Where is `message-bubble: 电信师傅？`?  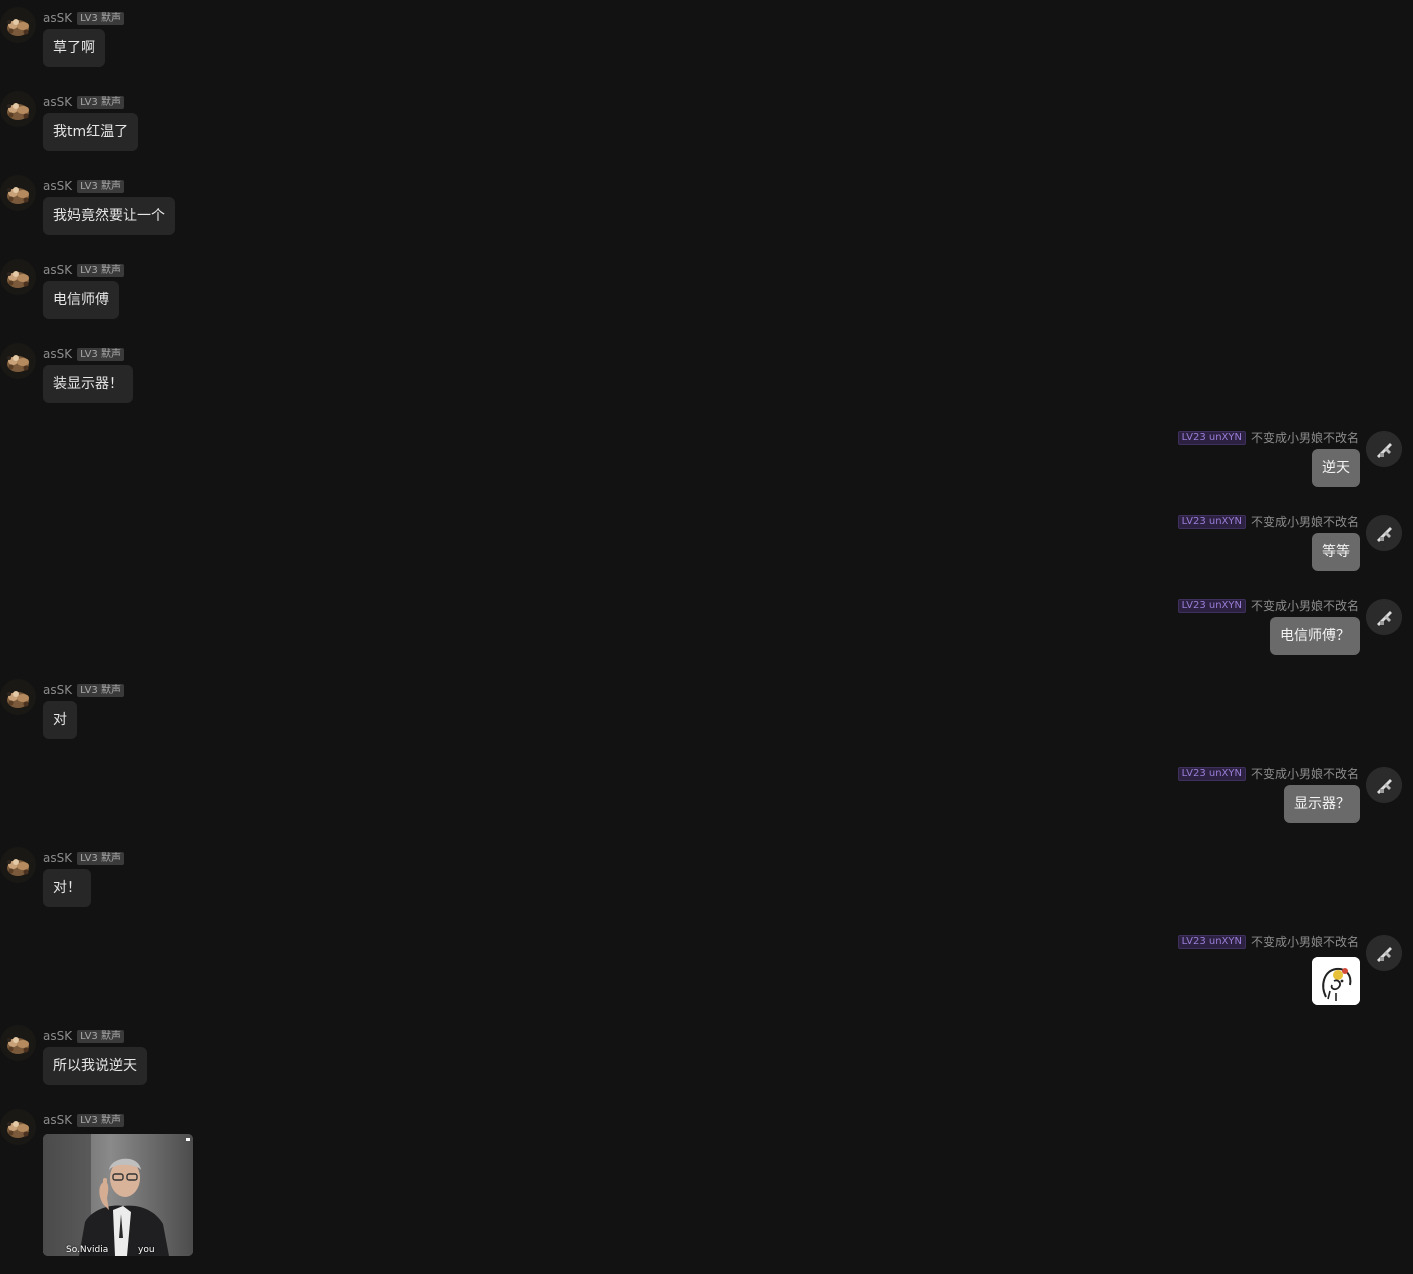
message-bubble: 电信师傅？ is located at coordinates (1315, 636).